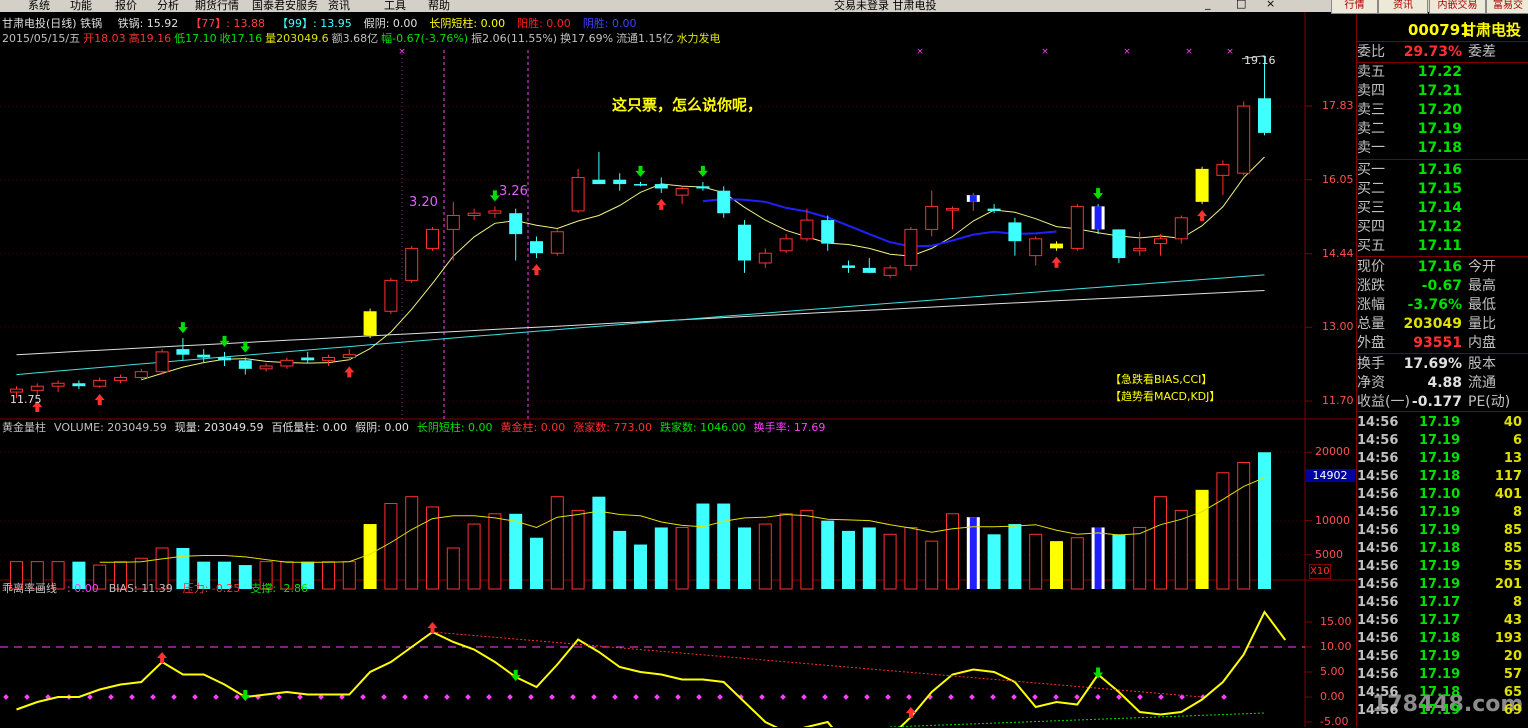  What do you see at coordinates (1241, 5) in the screenshot?
I see `maximize-button: □` at bounding box center [1241, 5].